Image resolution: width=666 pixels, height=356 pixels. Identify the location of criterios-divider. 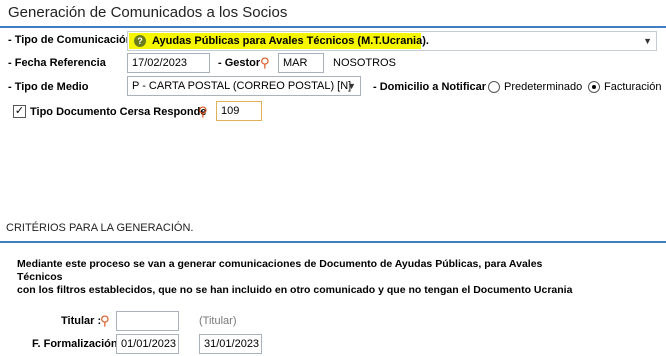
(333, 242).